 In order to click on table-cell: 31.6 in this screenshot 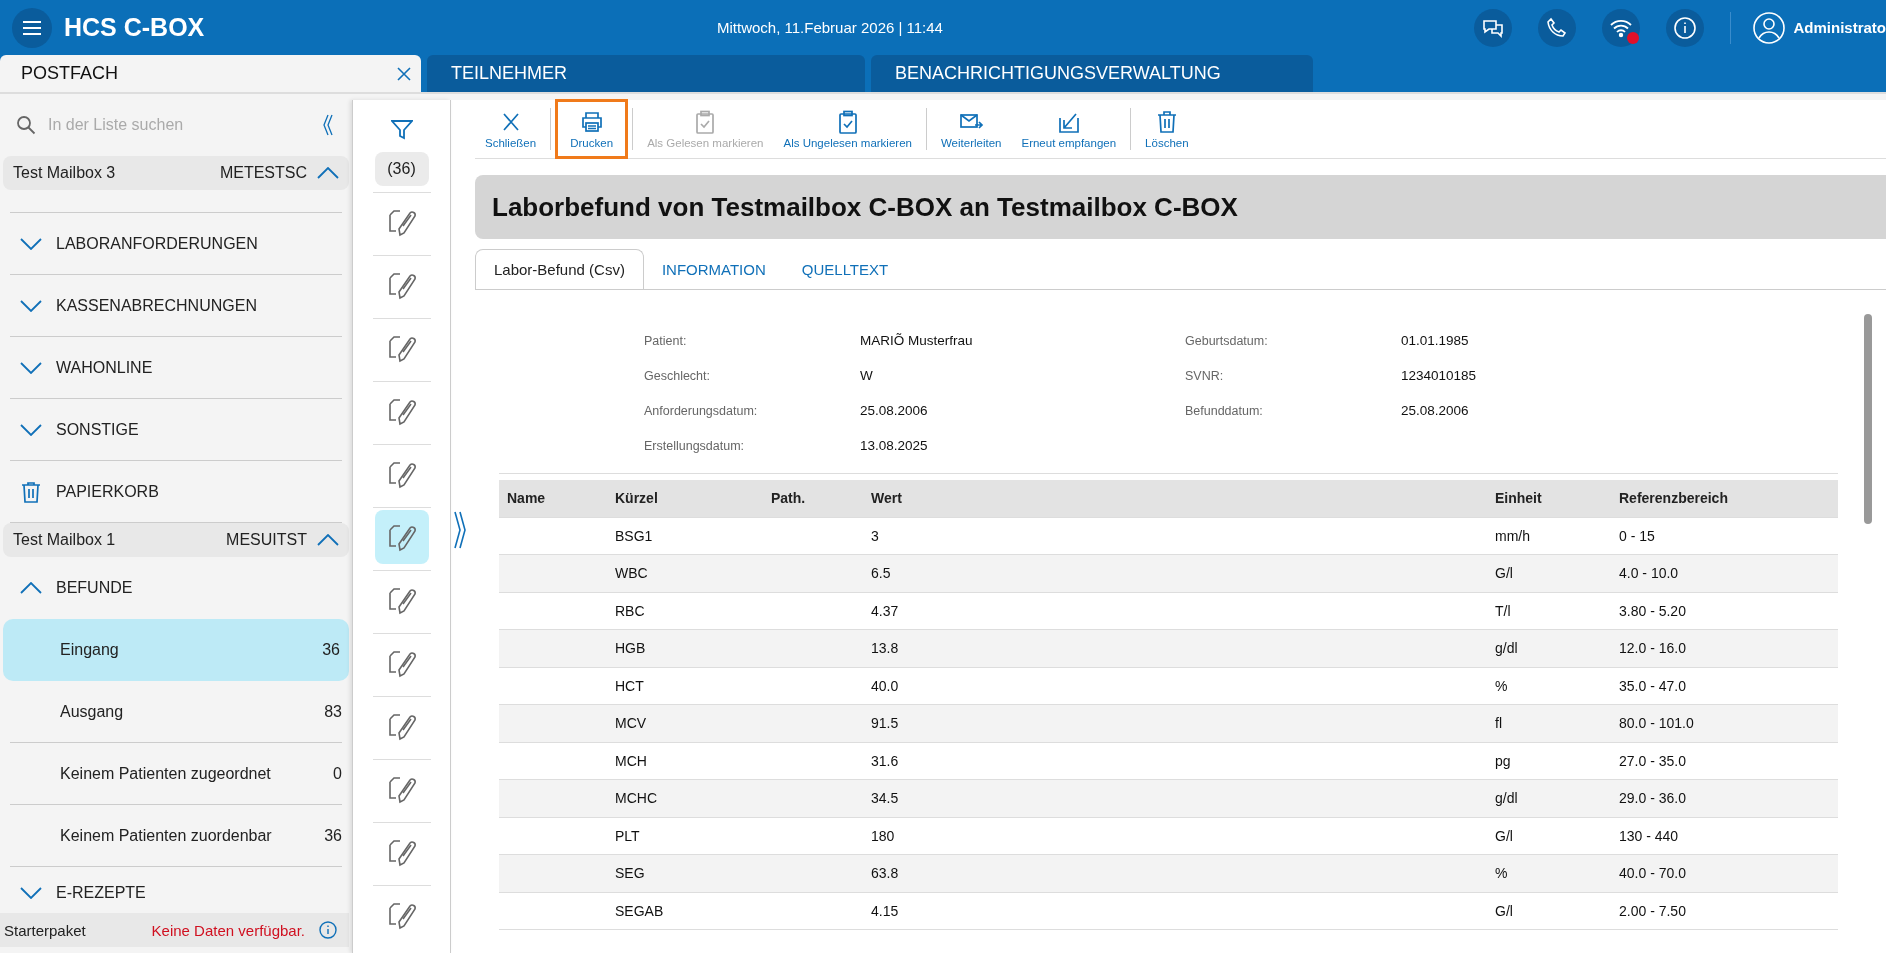, I will do `click(885, 760)`.